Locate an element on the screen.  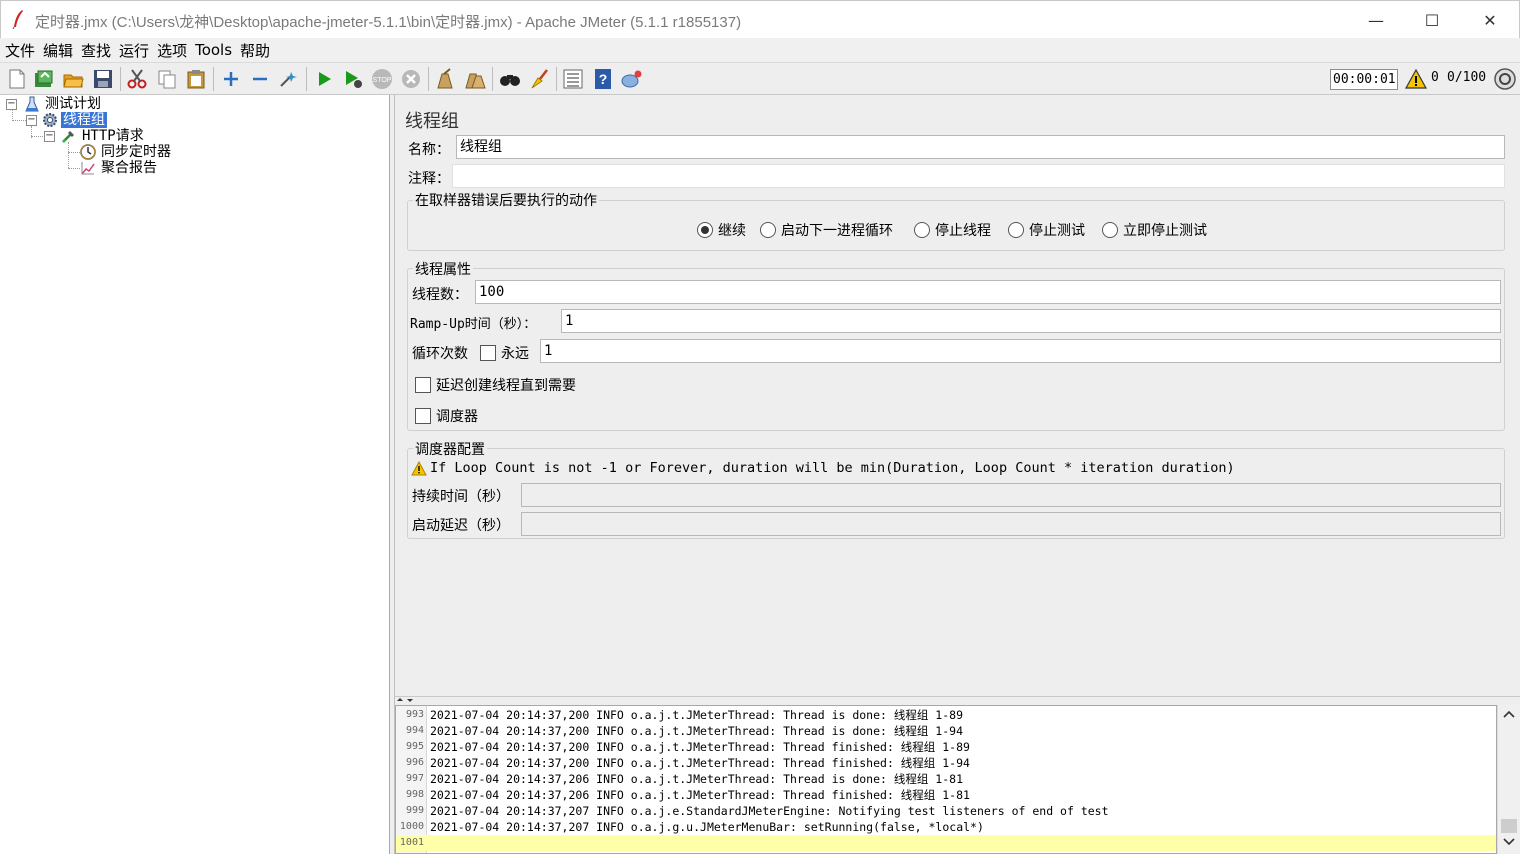
maximize-button: ☐ is located at coordinates (1432, 20).